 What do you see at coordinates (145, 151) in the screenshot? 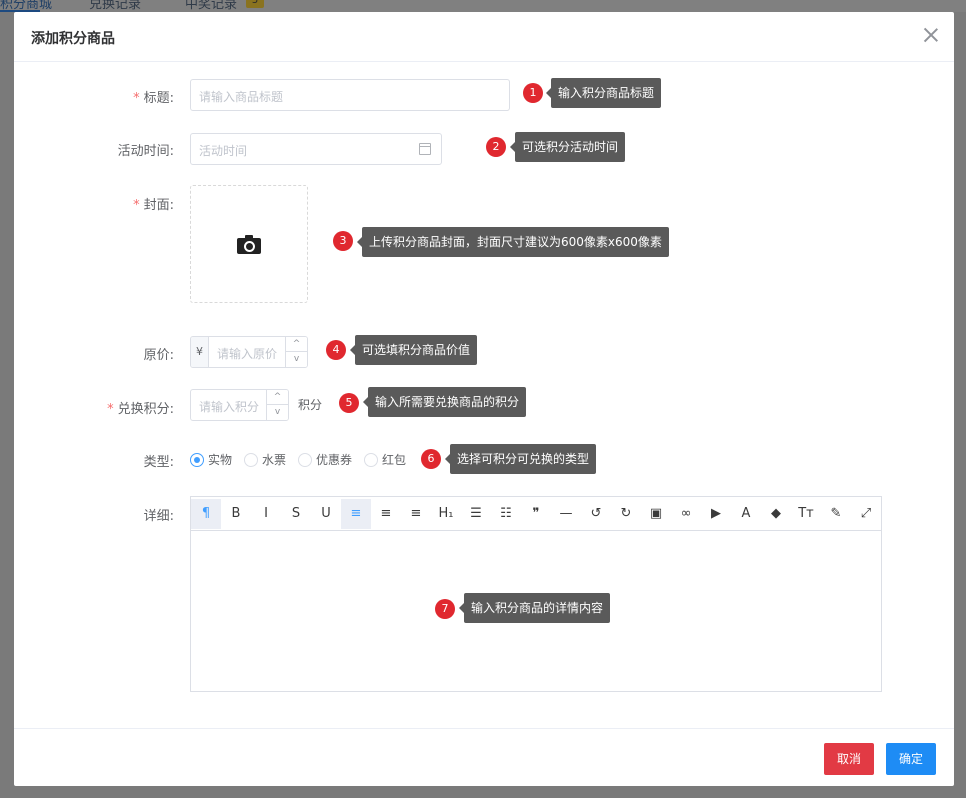
I see `time-label: 活动时间:` at bounding box center [145, 151].